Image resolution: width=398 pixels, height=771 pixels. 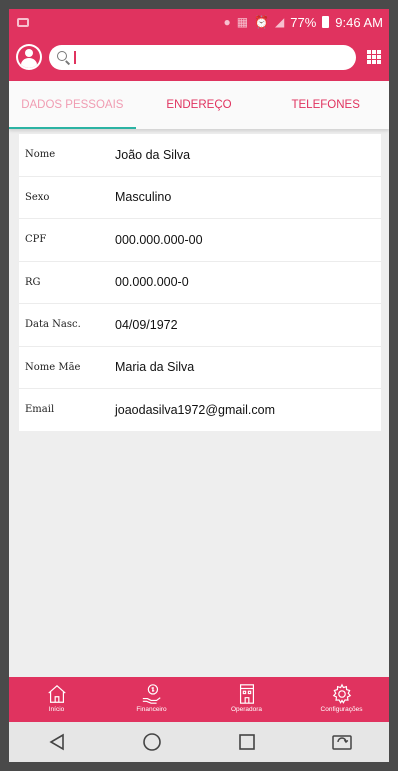 What do you see at coordinates (40, 155) in the screenshot?
I see `field-label: Nome` at bounding box center [40, 155].